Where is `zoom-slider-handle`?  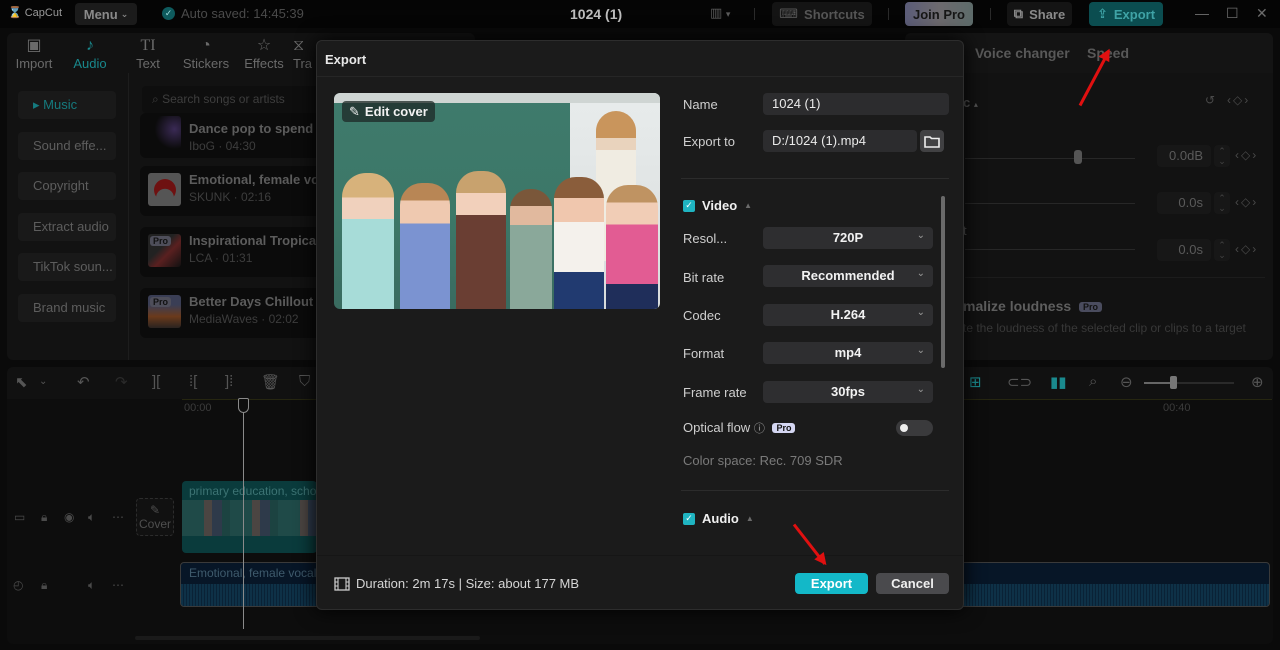 zoom-slider-handle is located at coordinates (1173, 382).